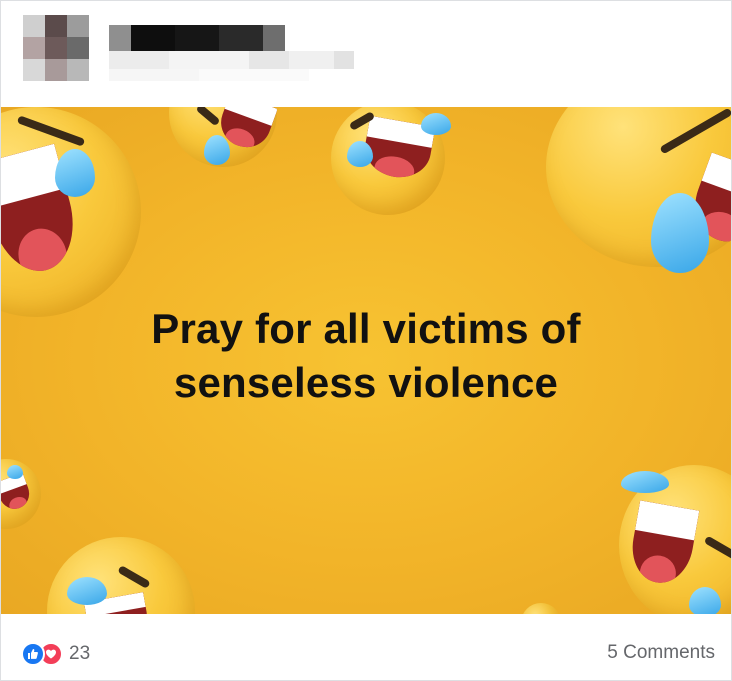 Image resolution: width=732 pixels, height=681 pixels. Describe the element at coordinates (366, 382) in the screenshot. I see `caption-line-2: senseless violence` at that location.